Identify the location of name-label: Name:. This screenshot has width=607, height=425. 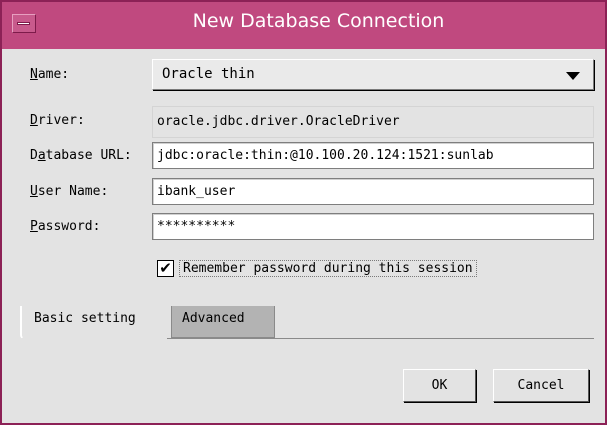
(50, 74).